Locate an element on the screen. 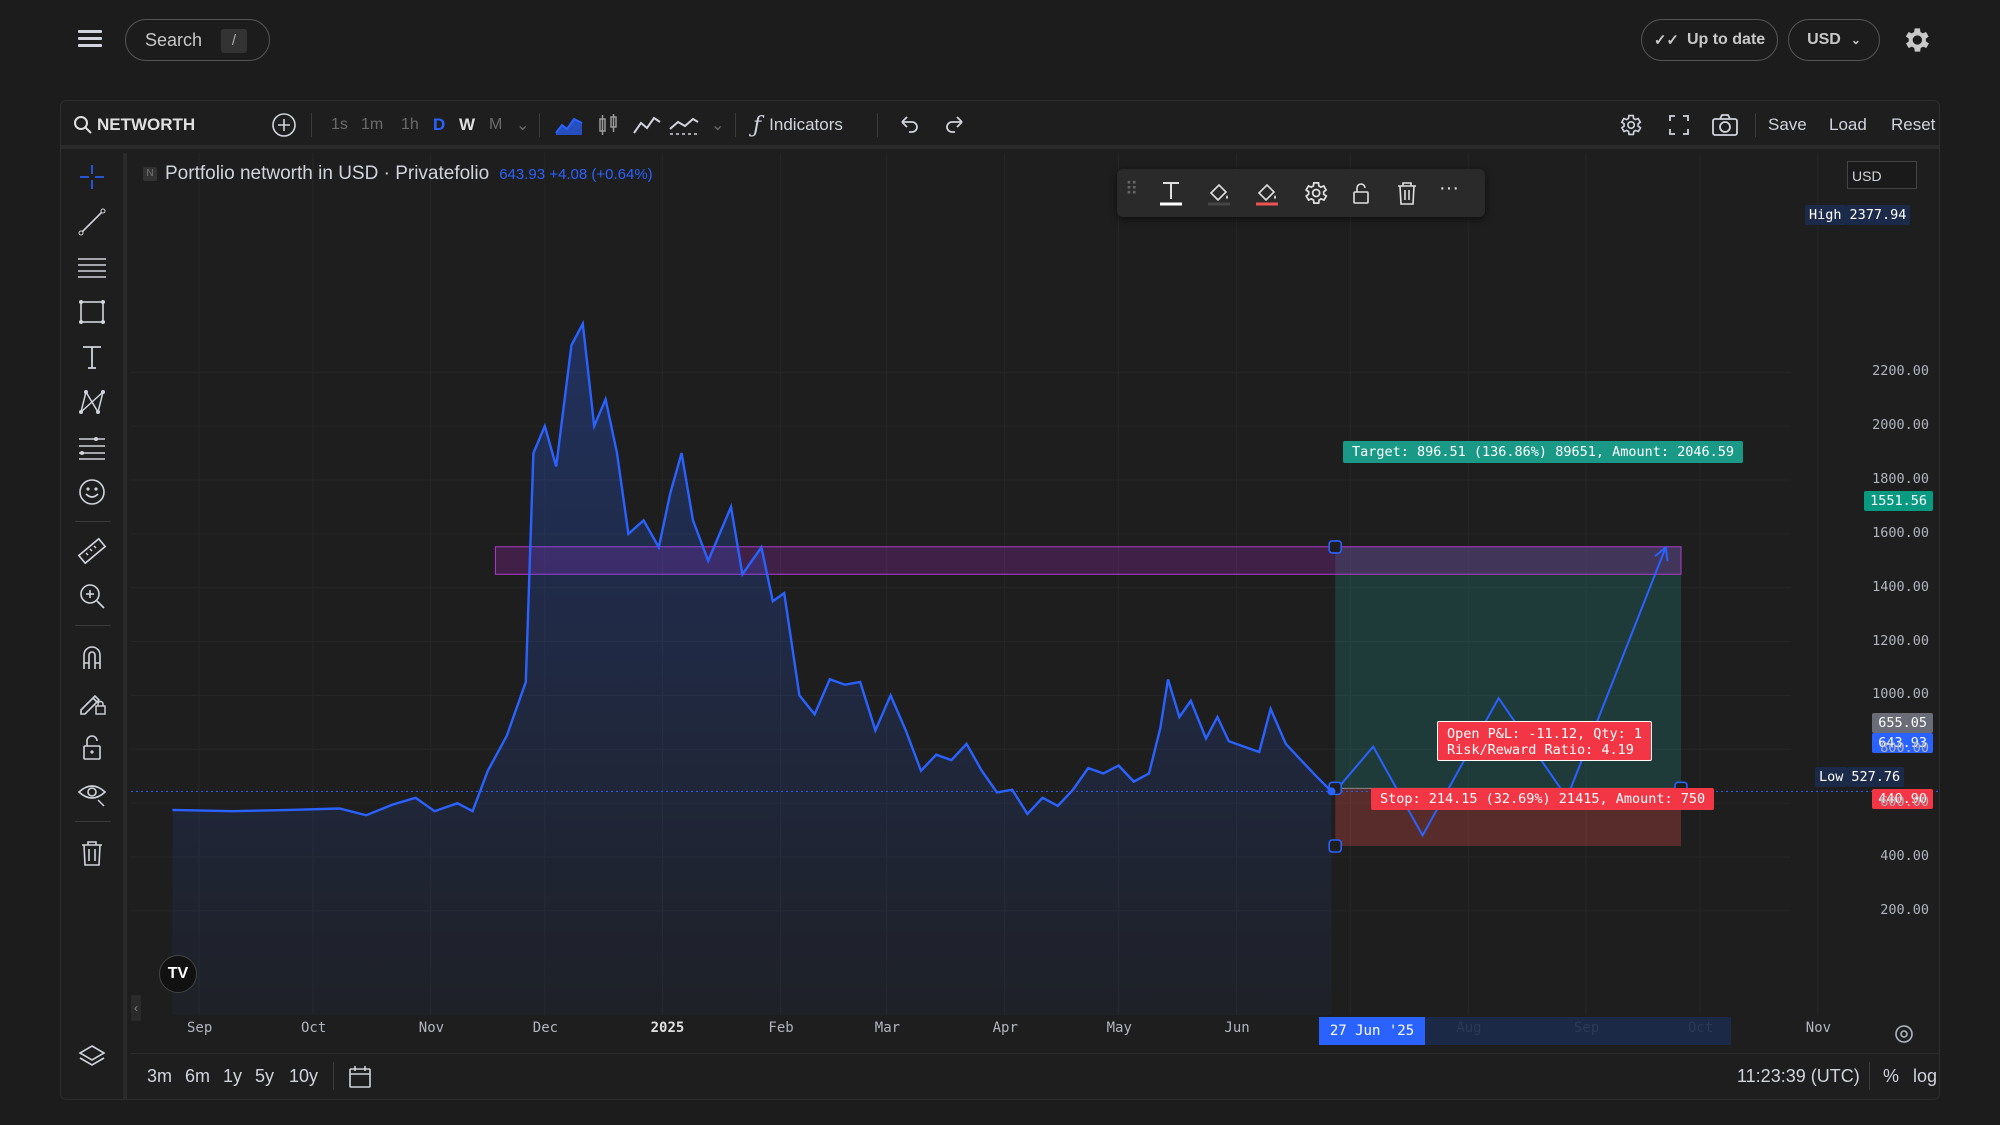  trend-line-icon is located at coordinates (92, 222).